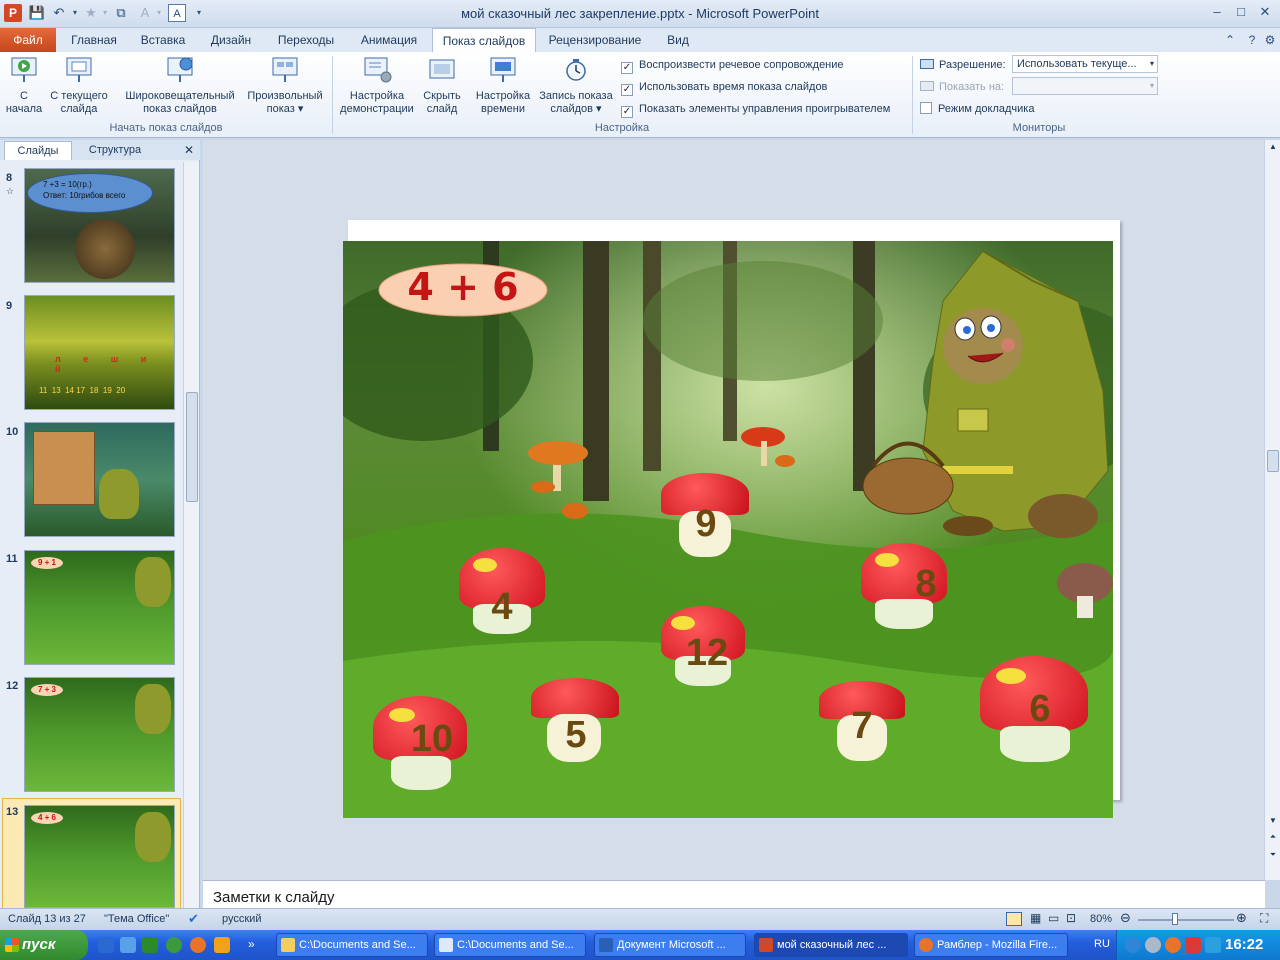 The height and width of the screenshot is (960, 1280). I want to click on show-on-dropdown: ▾, so click(1085, 86).